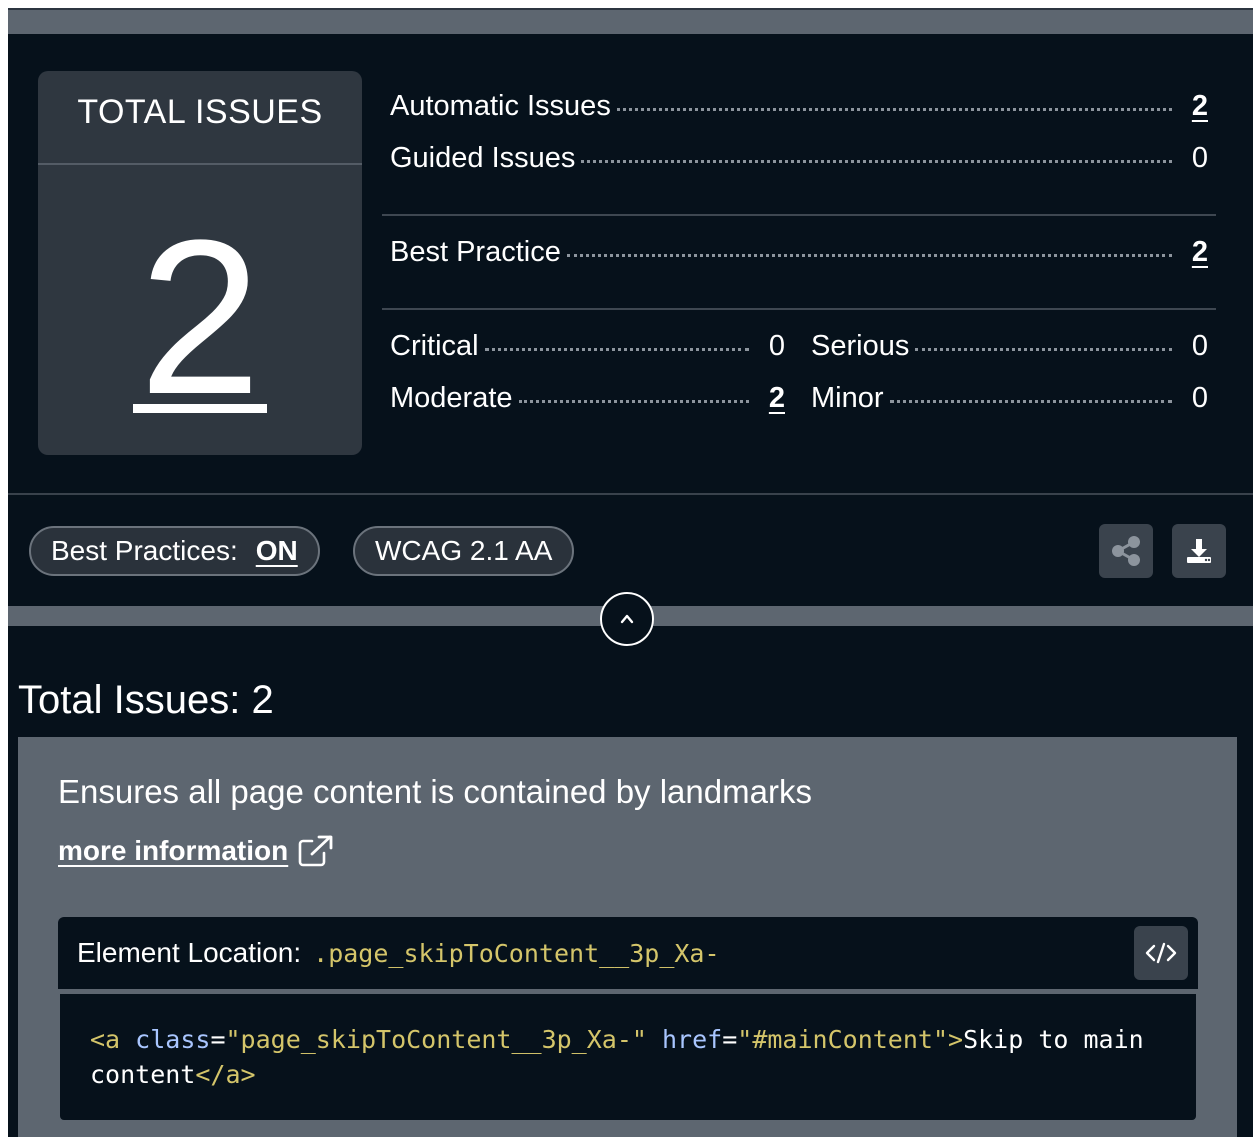 Image resolution: width=1253 pixels, height=1137 pixels. What do you see at coordinates (436, 1039) in the screenshot?
I see `code-attr-class-value: "page_skipToContent__3p_Xa-"` at bounding box center [436, 1039].